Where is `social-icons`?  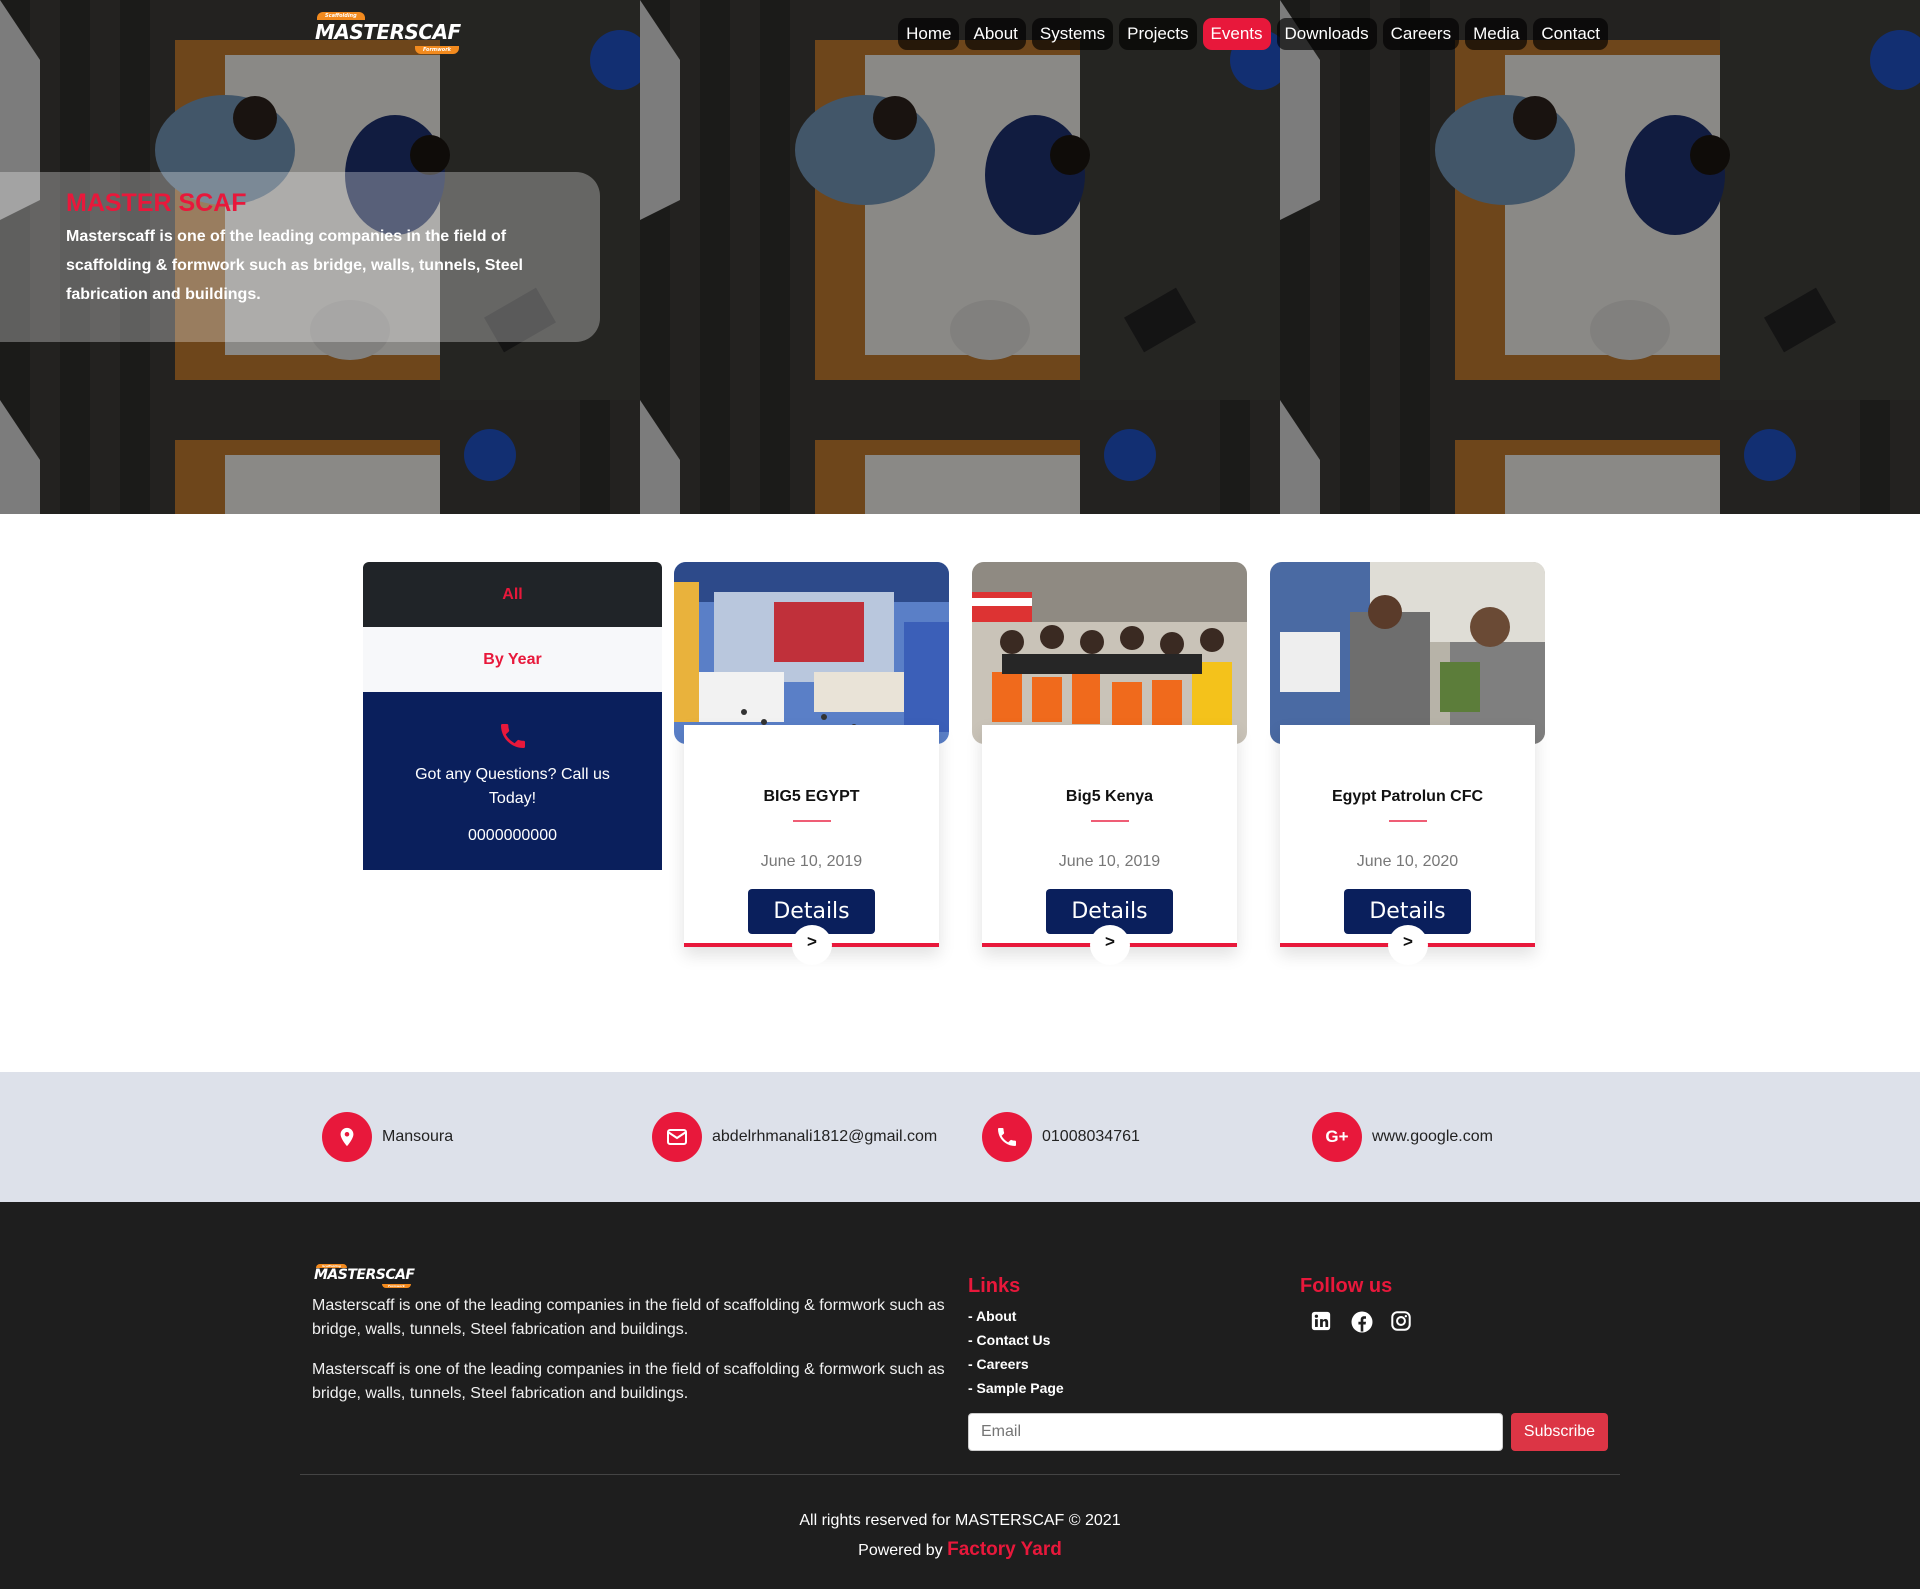
social-icons is located at coordinates (1363, 1323).